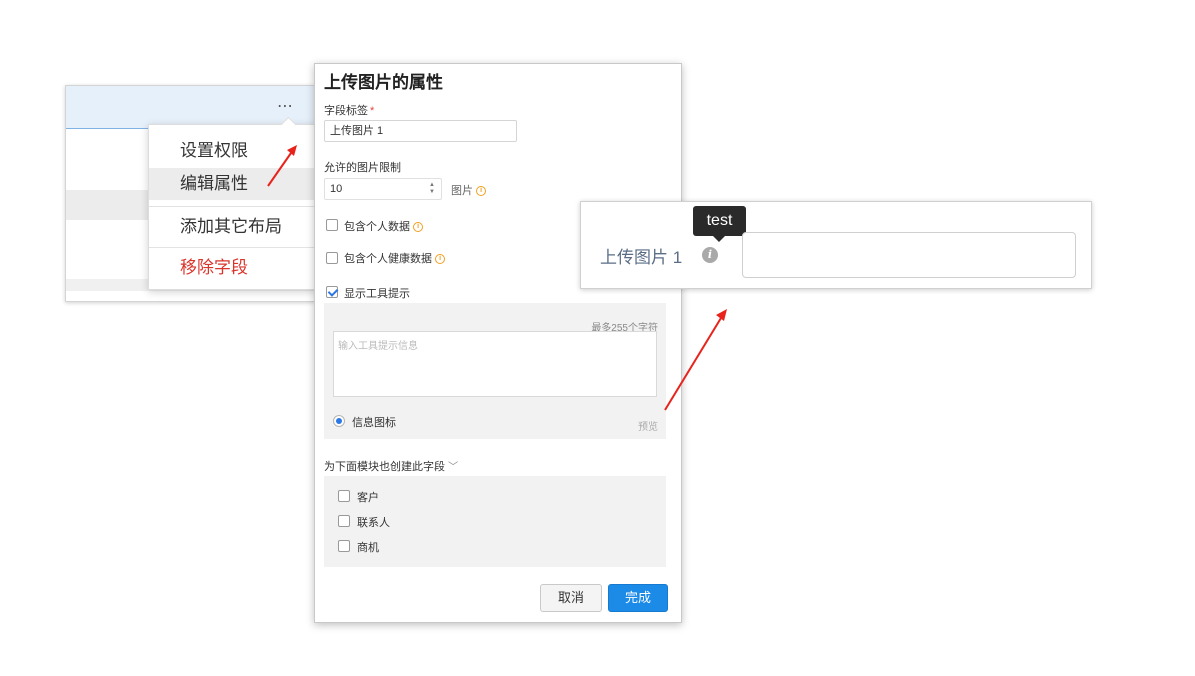  What do you see at coordinates (368, 498) in the screenshot?
I see `module-label-customer: 客户` at bounding box center [368, 498].